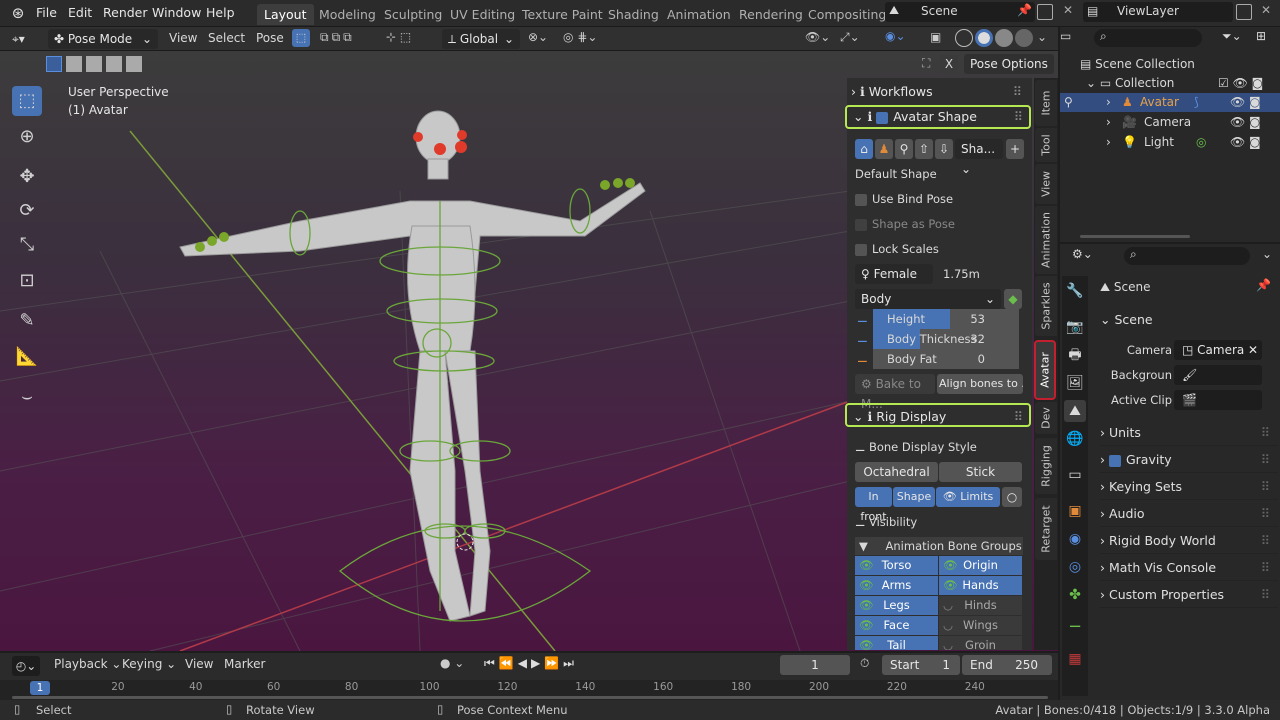  What do you see at coordinates (27, 245) in the screenshot?
I see `scale-tool-icon: ⤡` at bounding box center [27, 245].